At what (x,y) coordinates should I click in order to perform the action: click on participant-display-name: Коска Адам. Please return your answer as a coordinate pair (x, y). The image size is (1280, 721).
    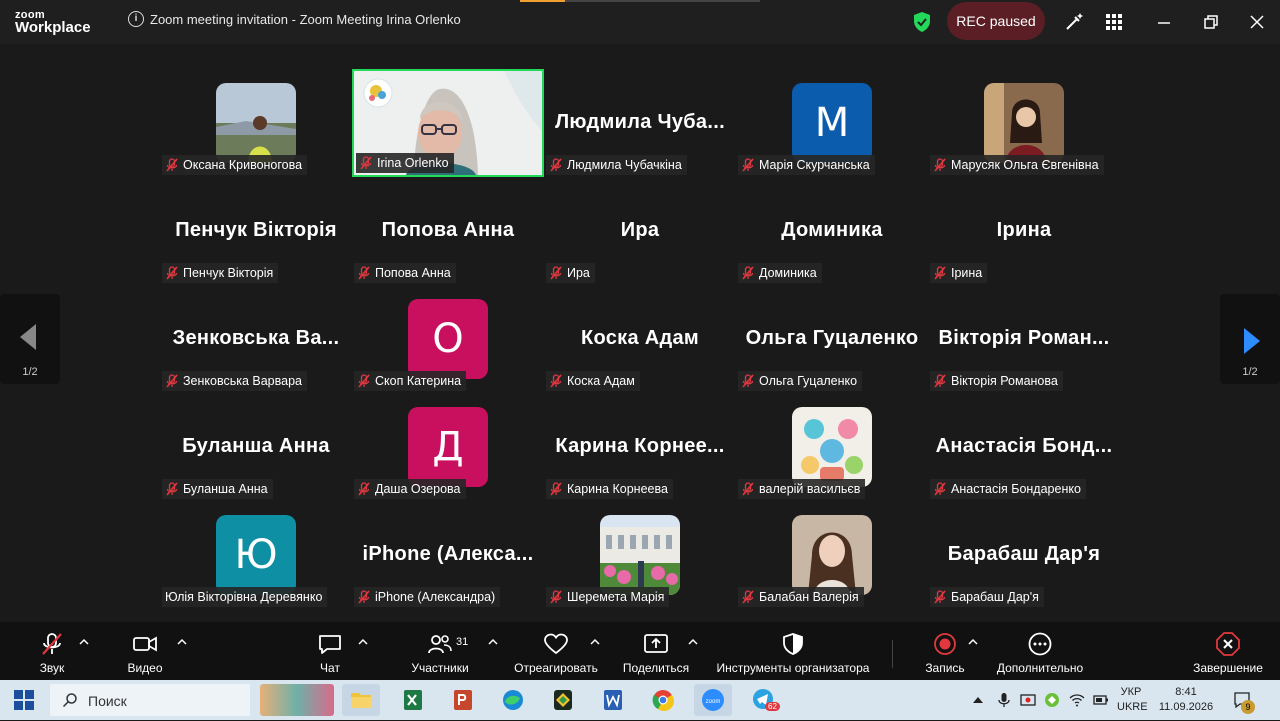
    Looking at the image, I should click on (640, 338).